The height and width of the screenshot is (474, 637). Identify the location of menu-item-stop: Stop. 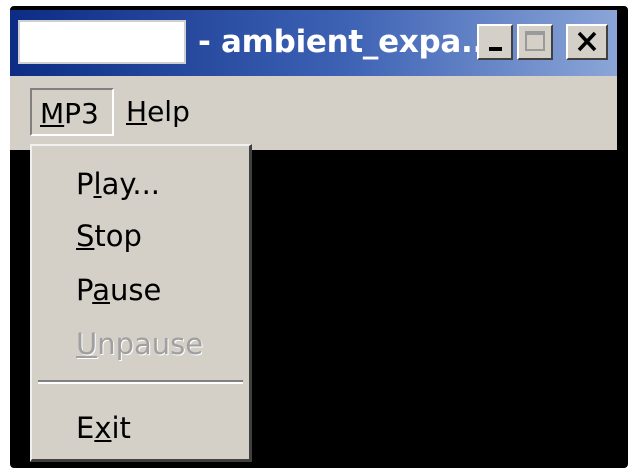
(109, 236).